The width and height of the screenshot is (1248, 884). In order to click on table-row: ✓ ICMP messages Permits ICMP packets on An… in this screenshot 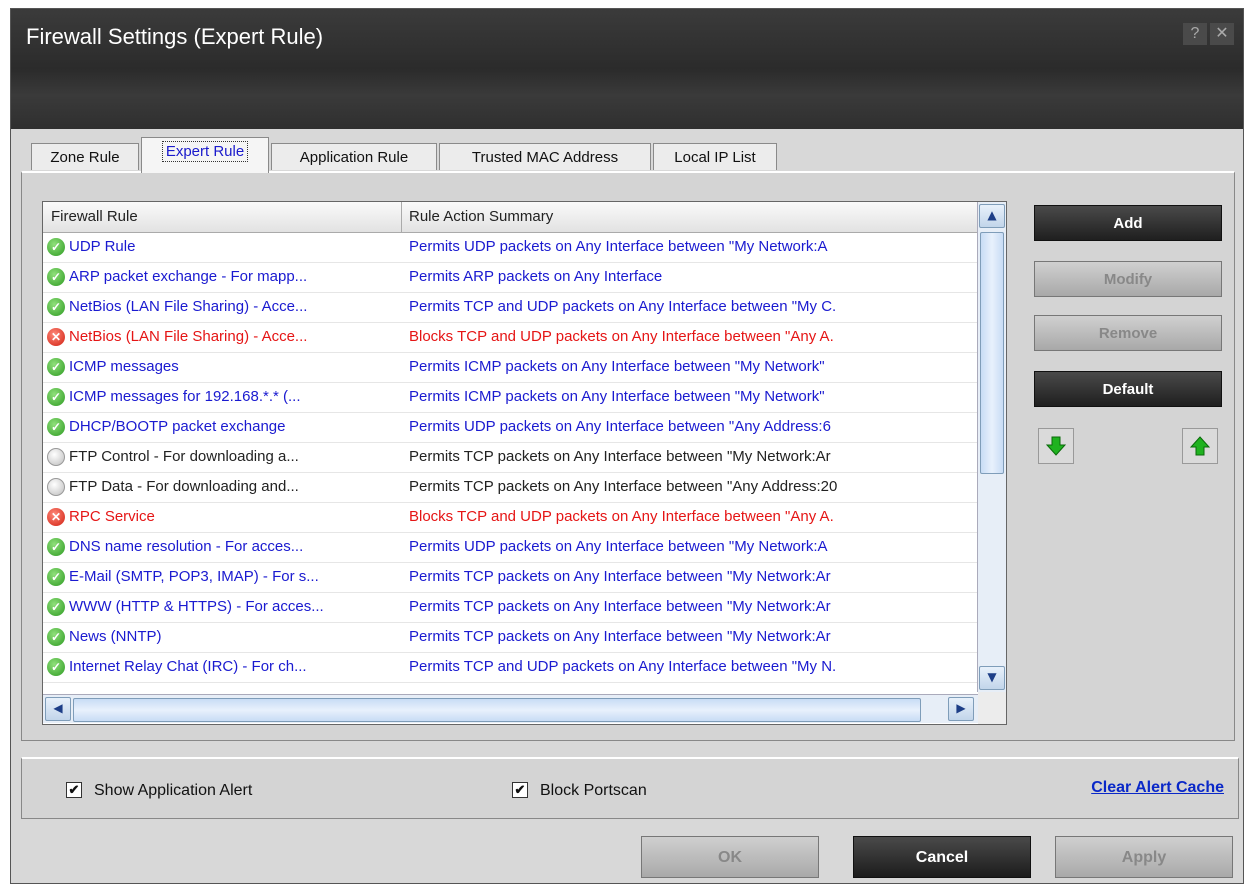, I will do `click(510, 367)`.